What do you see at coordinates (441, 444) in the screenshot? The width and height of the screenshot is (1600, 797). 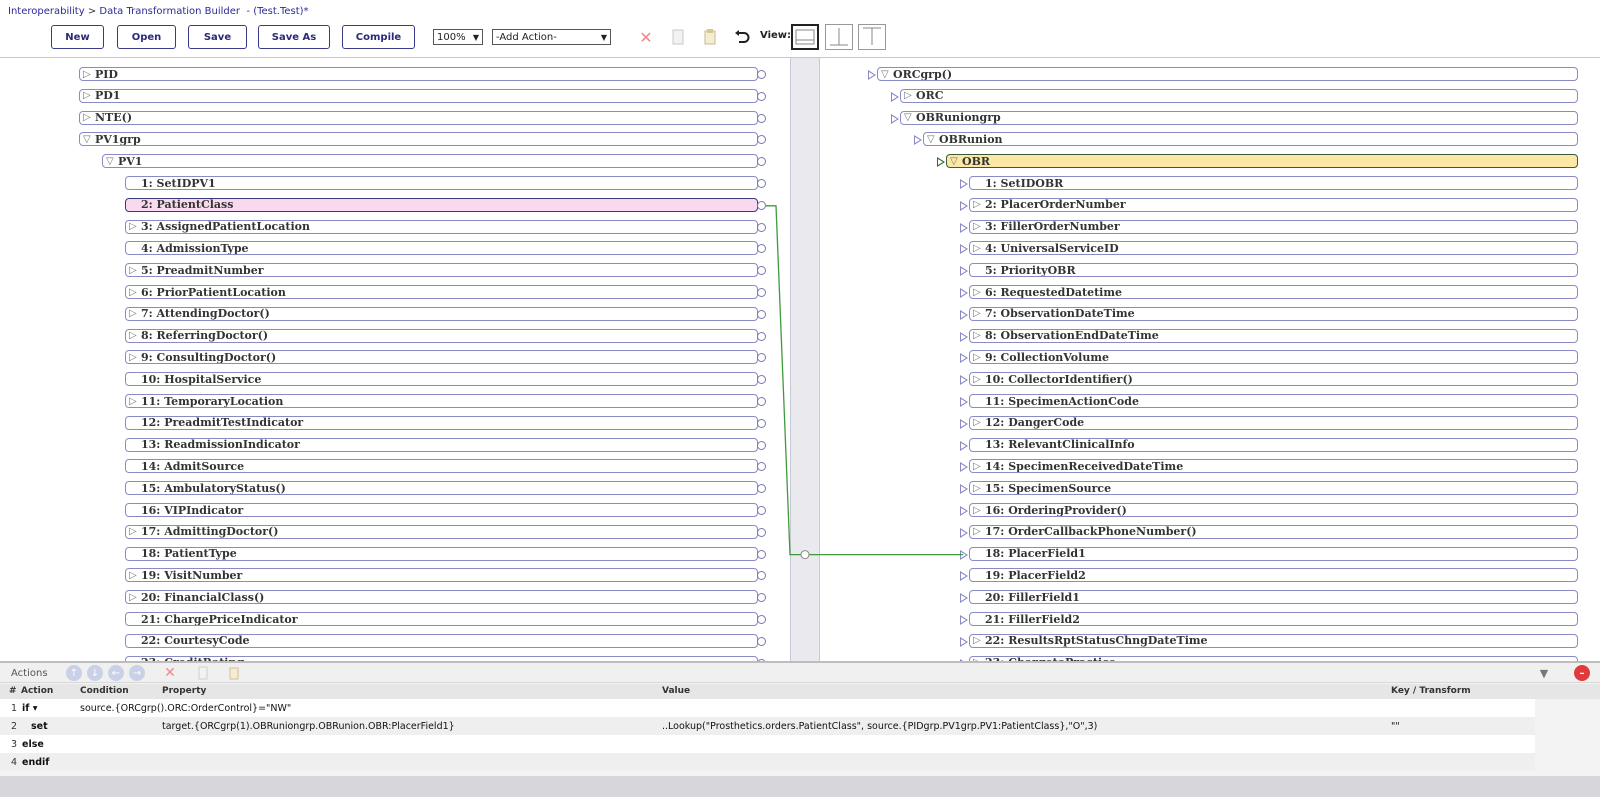 I see `source-node: 13: ReadmissionIndicator` at bounding box center [441, 444].